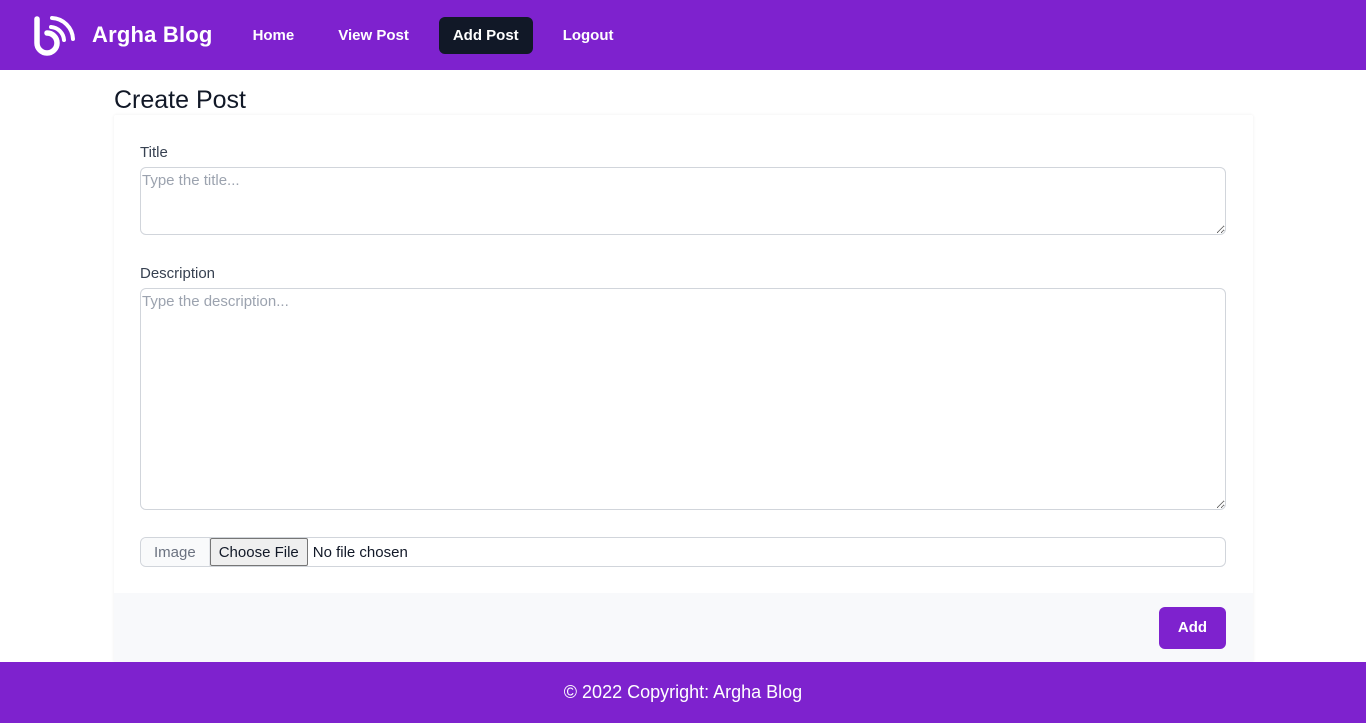 Image resolution: width=1366 pixels, height=723 pixels. Describe the element at coordinates (175, 552) in the screenshot. I see `image-label: Image` at that location.